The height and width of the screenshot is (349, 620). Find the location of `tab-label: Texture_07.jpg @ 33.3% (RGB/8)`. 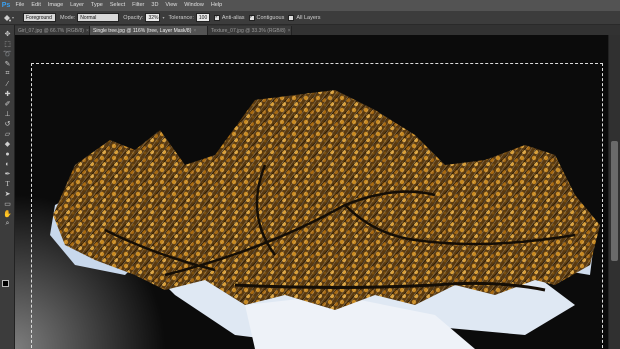

tab-label: Texture_07.jpg @ 33.3% (RGB/8) is located at coordinates (248, 30).